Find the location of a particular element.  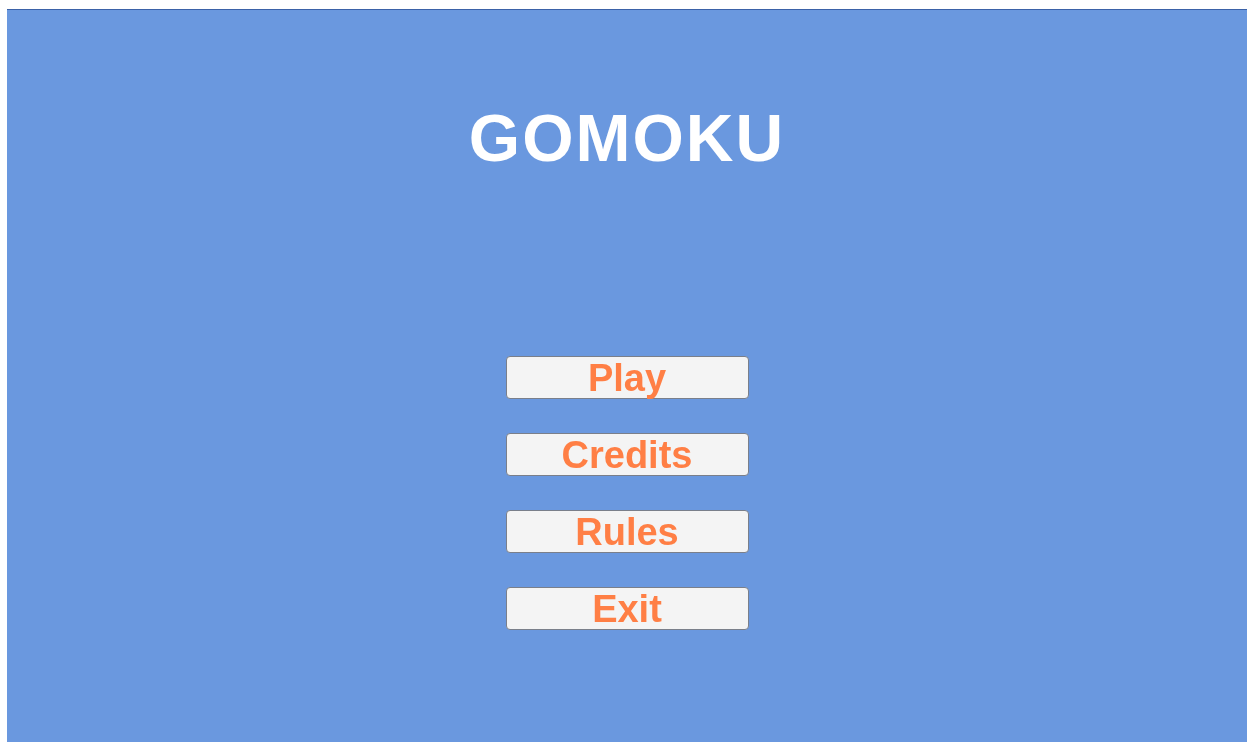

menu-button: Rules is located at coordinates (627, 531).